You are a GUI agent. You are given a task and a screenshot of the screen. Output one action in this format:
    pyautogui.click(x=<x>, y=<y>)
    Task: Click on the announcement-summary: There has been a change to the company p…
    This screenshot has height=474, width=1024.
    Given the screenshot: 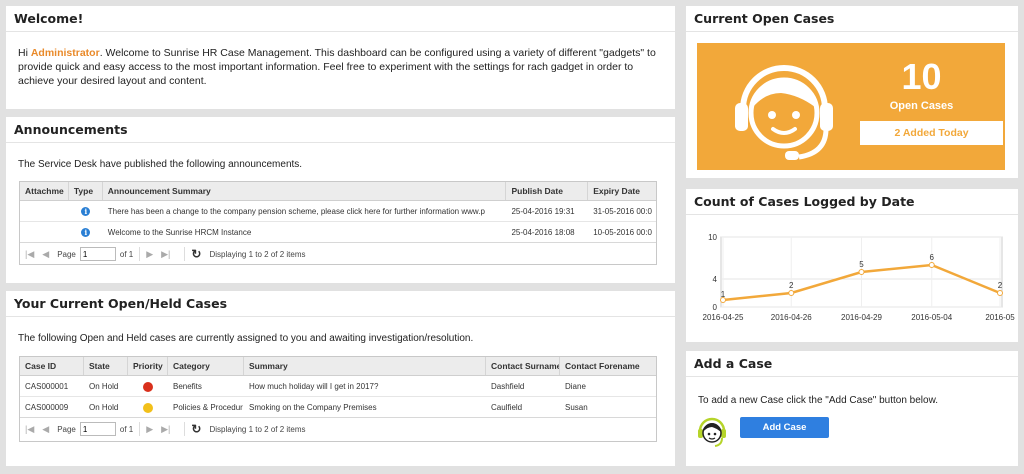 What is the action you would take?
    pyautogui.click(x=305, y=211)
    